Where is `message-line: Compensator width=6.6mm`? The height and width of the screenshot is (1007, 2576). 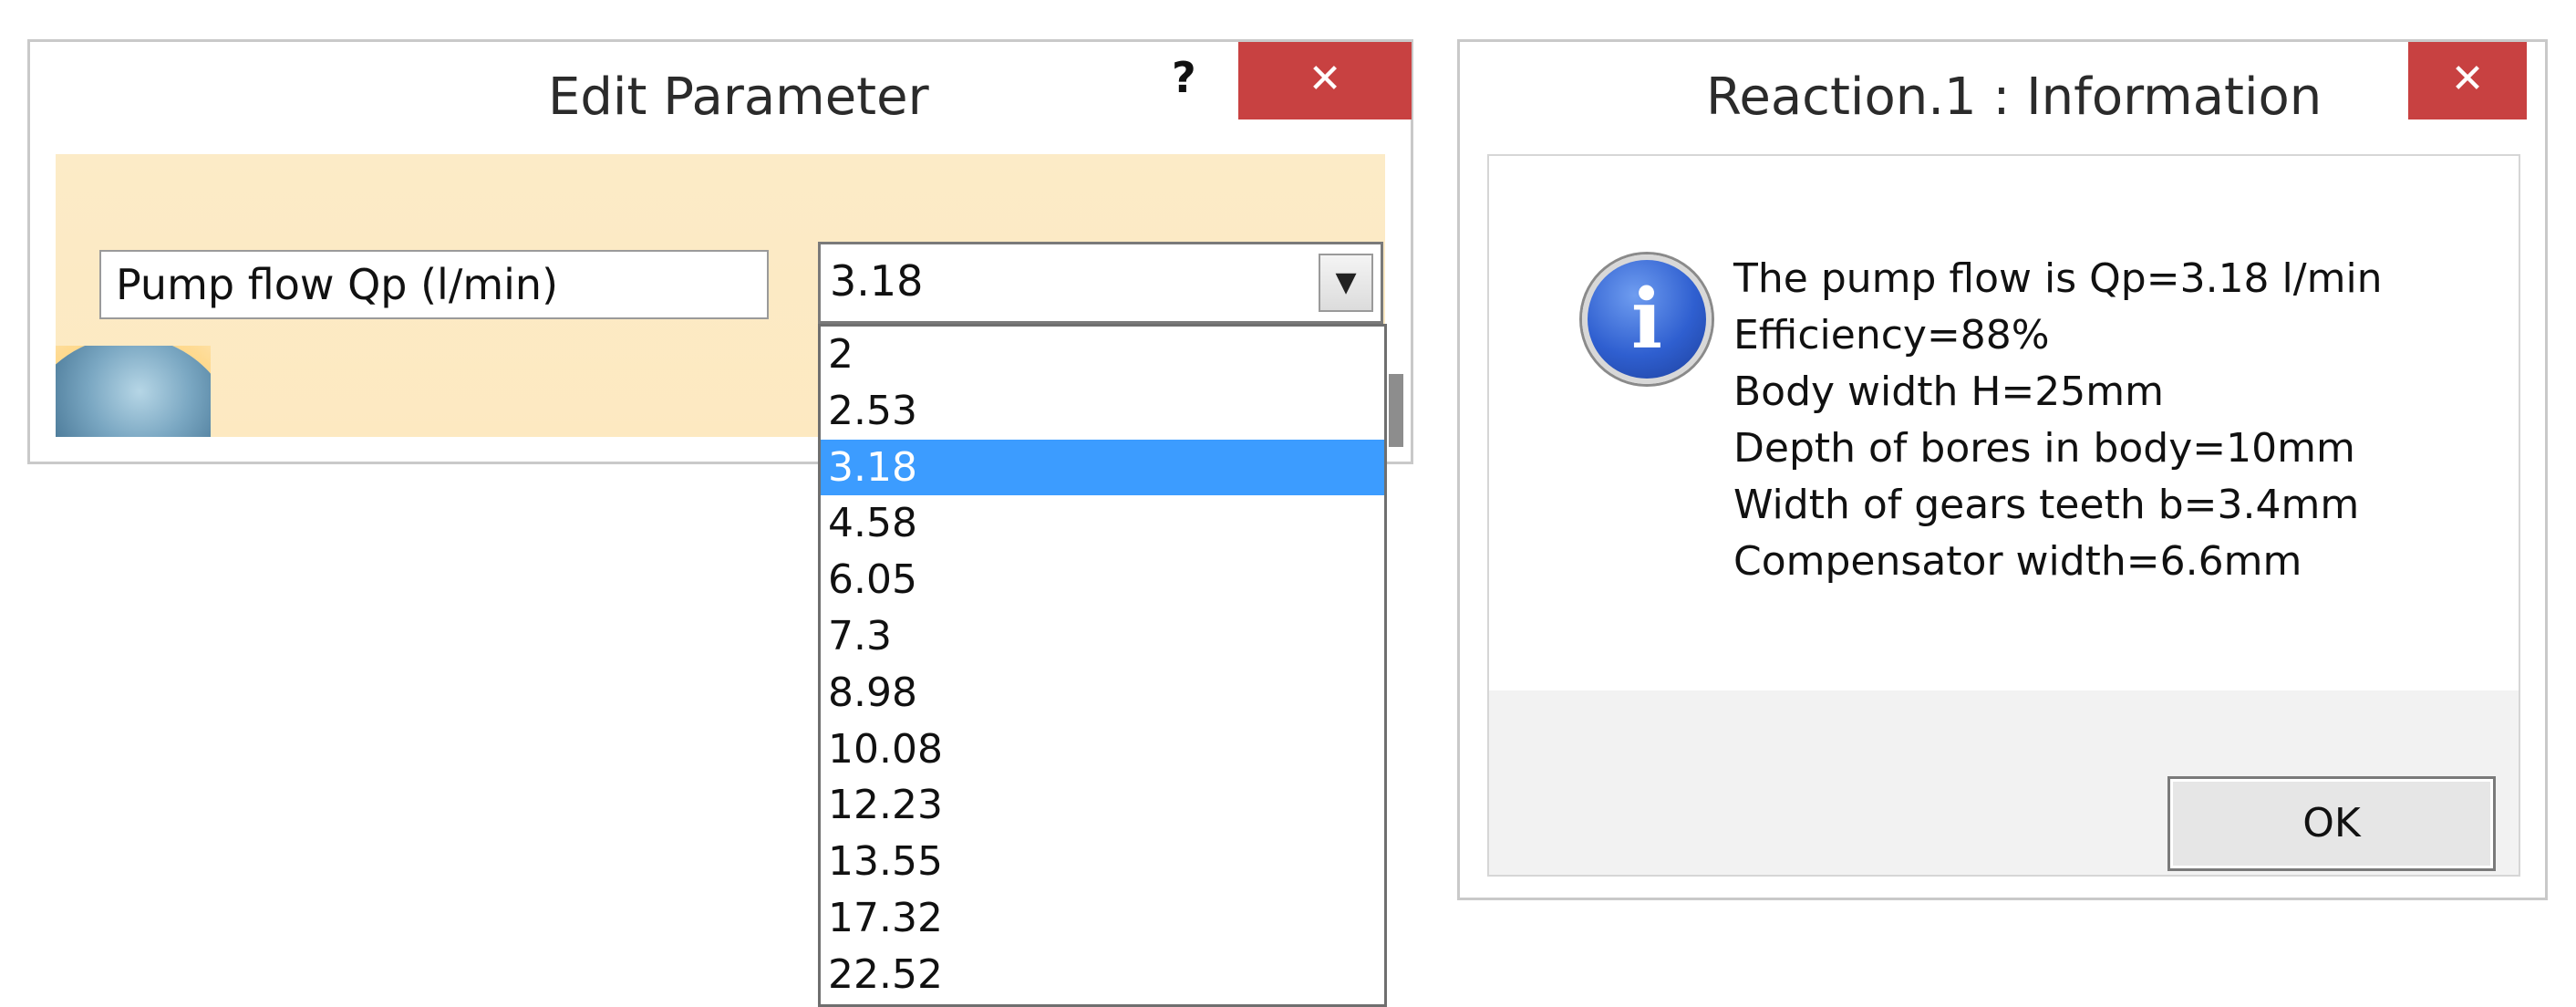 message-line: Compensator width=6.6mm is located at coordinates (2017, 561).